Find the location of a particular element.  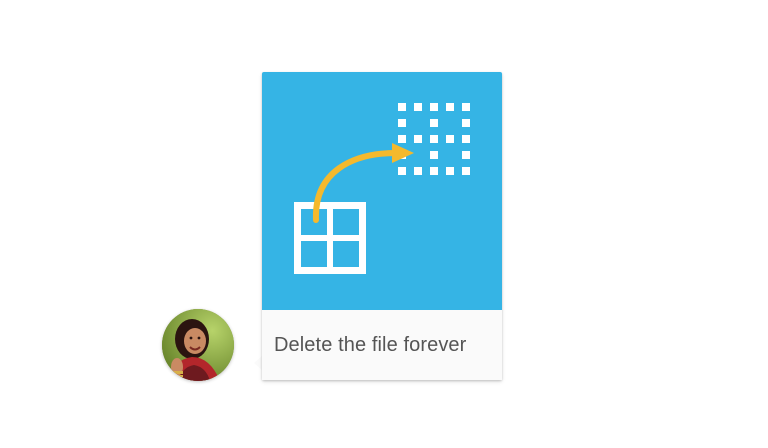

solid-grid-icon is located at coordinates (330, 238).